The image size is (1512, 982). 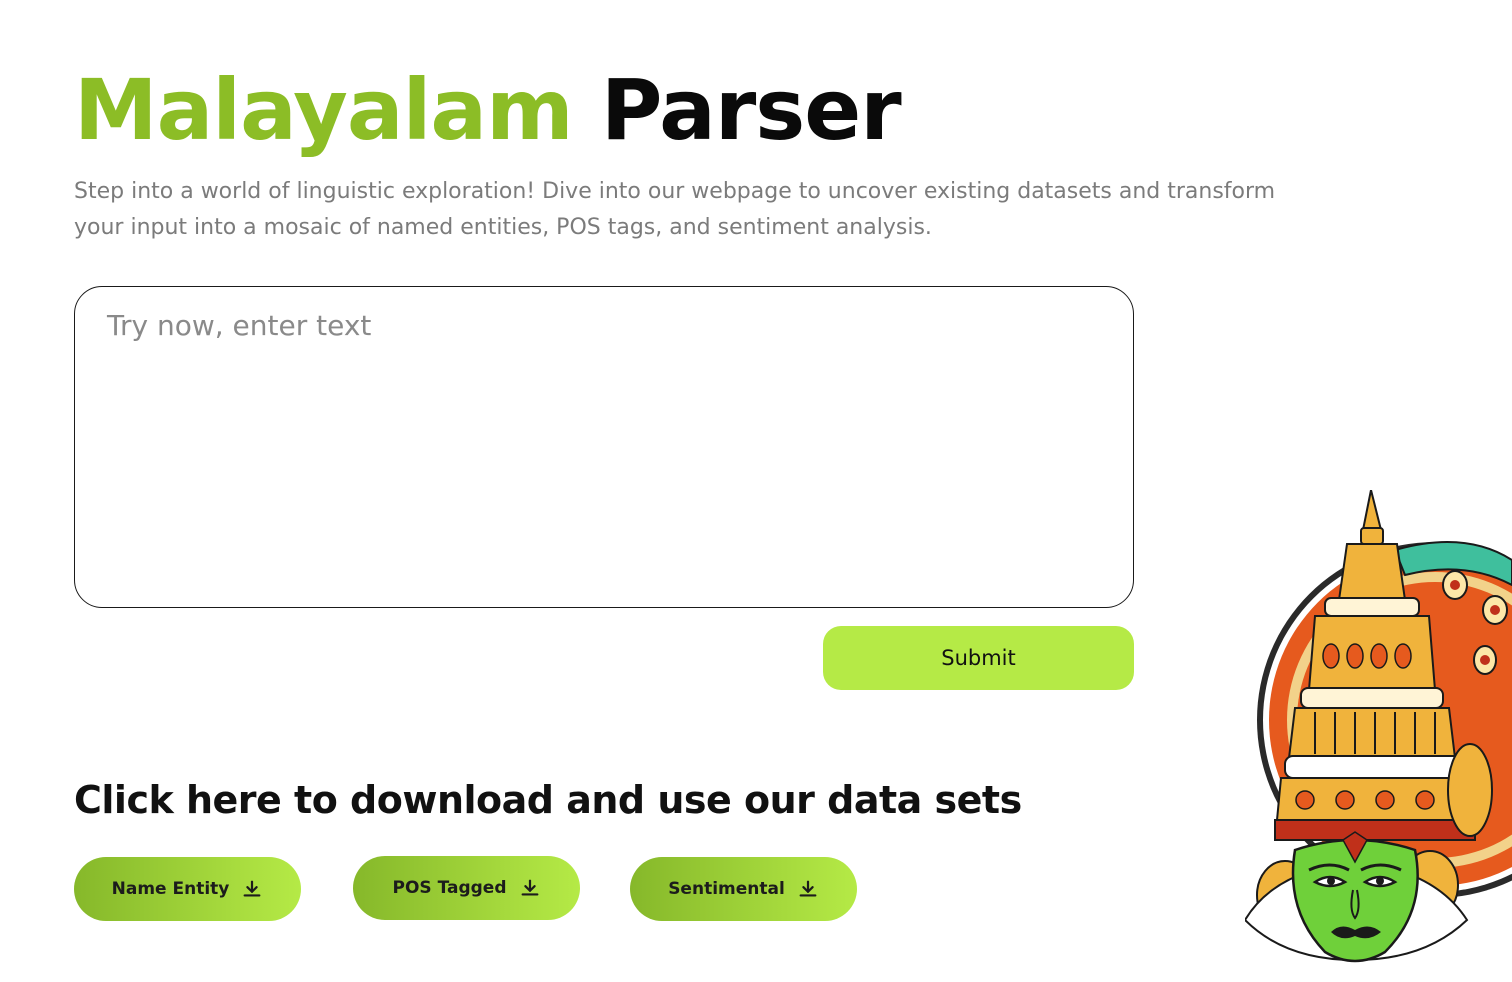 What do you see at coordinates (449, 888) in the screenshot?
I see `download-button-label: POS Tagged` at bounding box center [449, 888].